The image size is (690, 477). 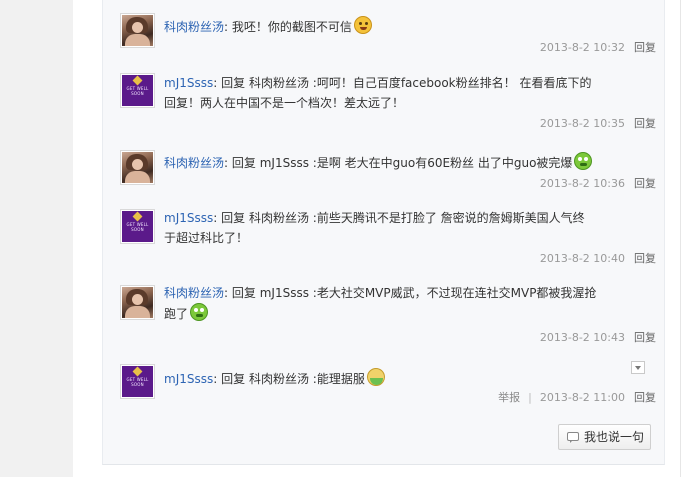 What do you see at coordinates (582, 258) in the screenshot?
I see `comment-timestamp: 2013-8-2 10:40` at bounding box center [582, 258].